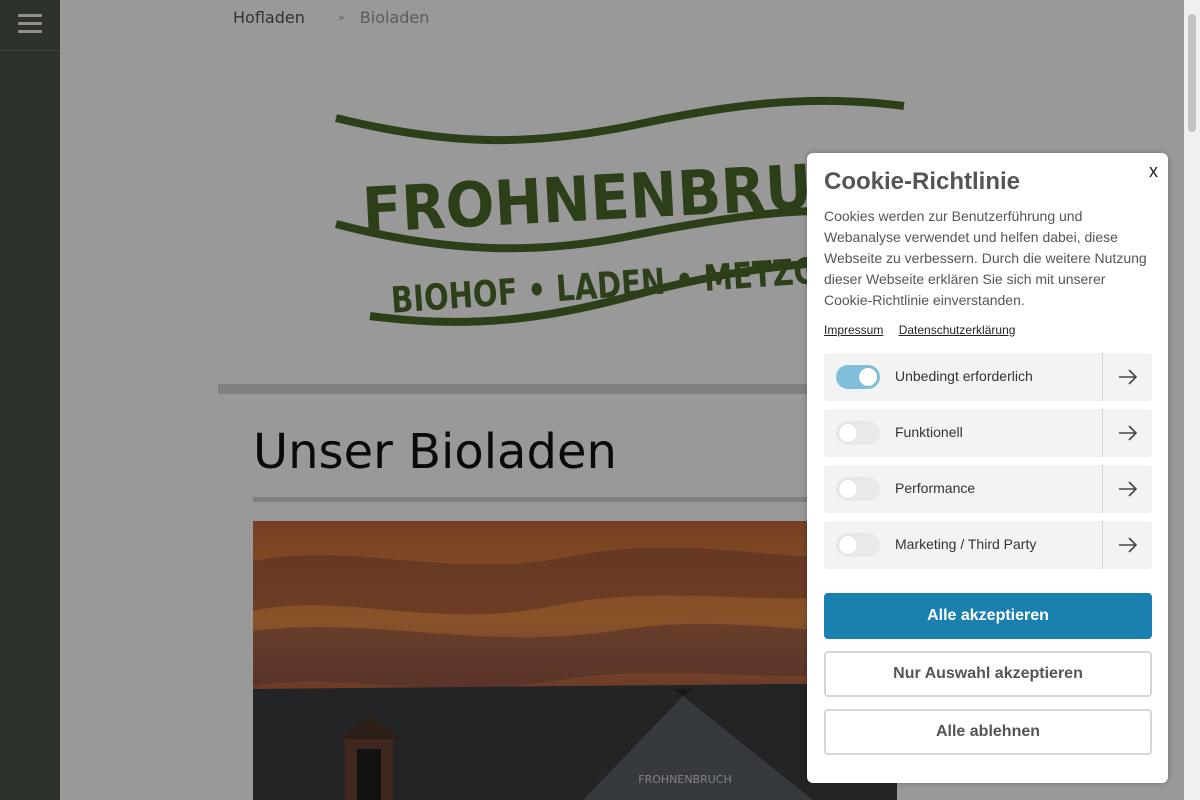 The image size is (1200, 800). Describe the element at coordinates (858, 433) in the screenshot. I see `toggle-functional` at that location.